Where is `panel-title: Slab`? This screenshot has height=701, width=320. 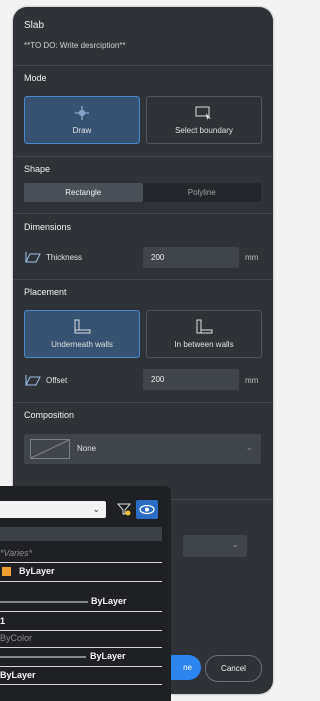 panel-title: Slab is located at coordinates (34, 25).